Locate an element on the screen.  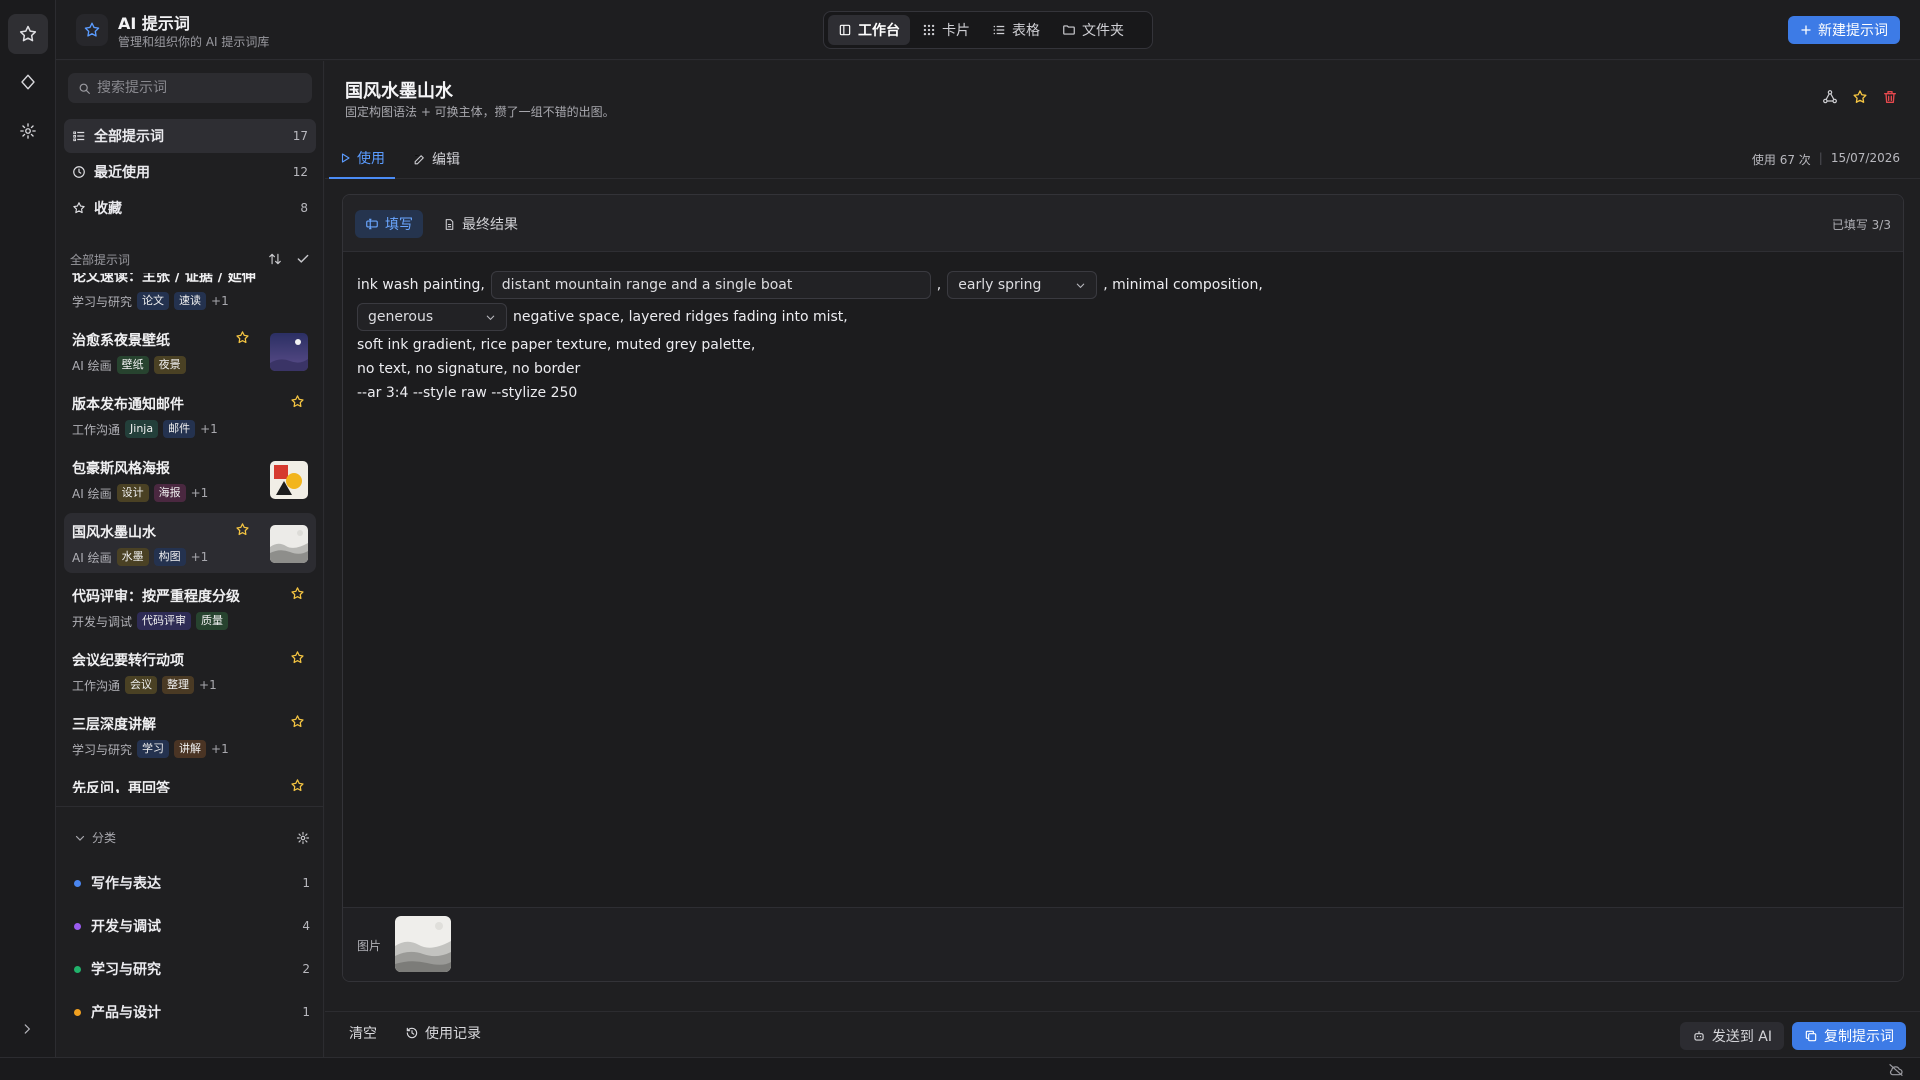
category-item: 开发与调试 4 is located at coordinates (192, 926).